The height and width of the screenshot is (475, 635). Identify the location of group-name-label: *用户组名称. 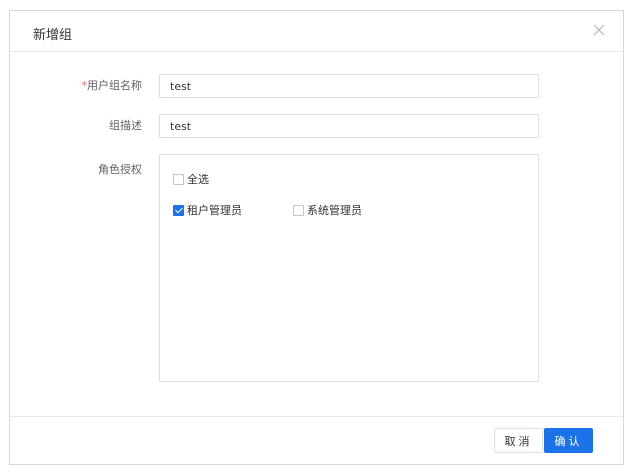
(112, 85).